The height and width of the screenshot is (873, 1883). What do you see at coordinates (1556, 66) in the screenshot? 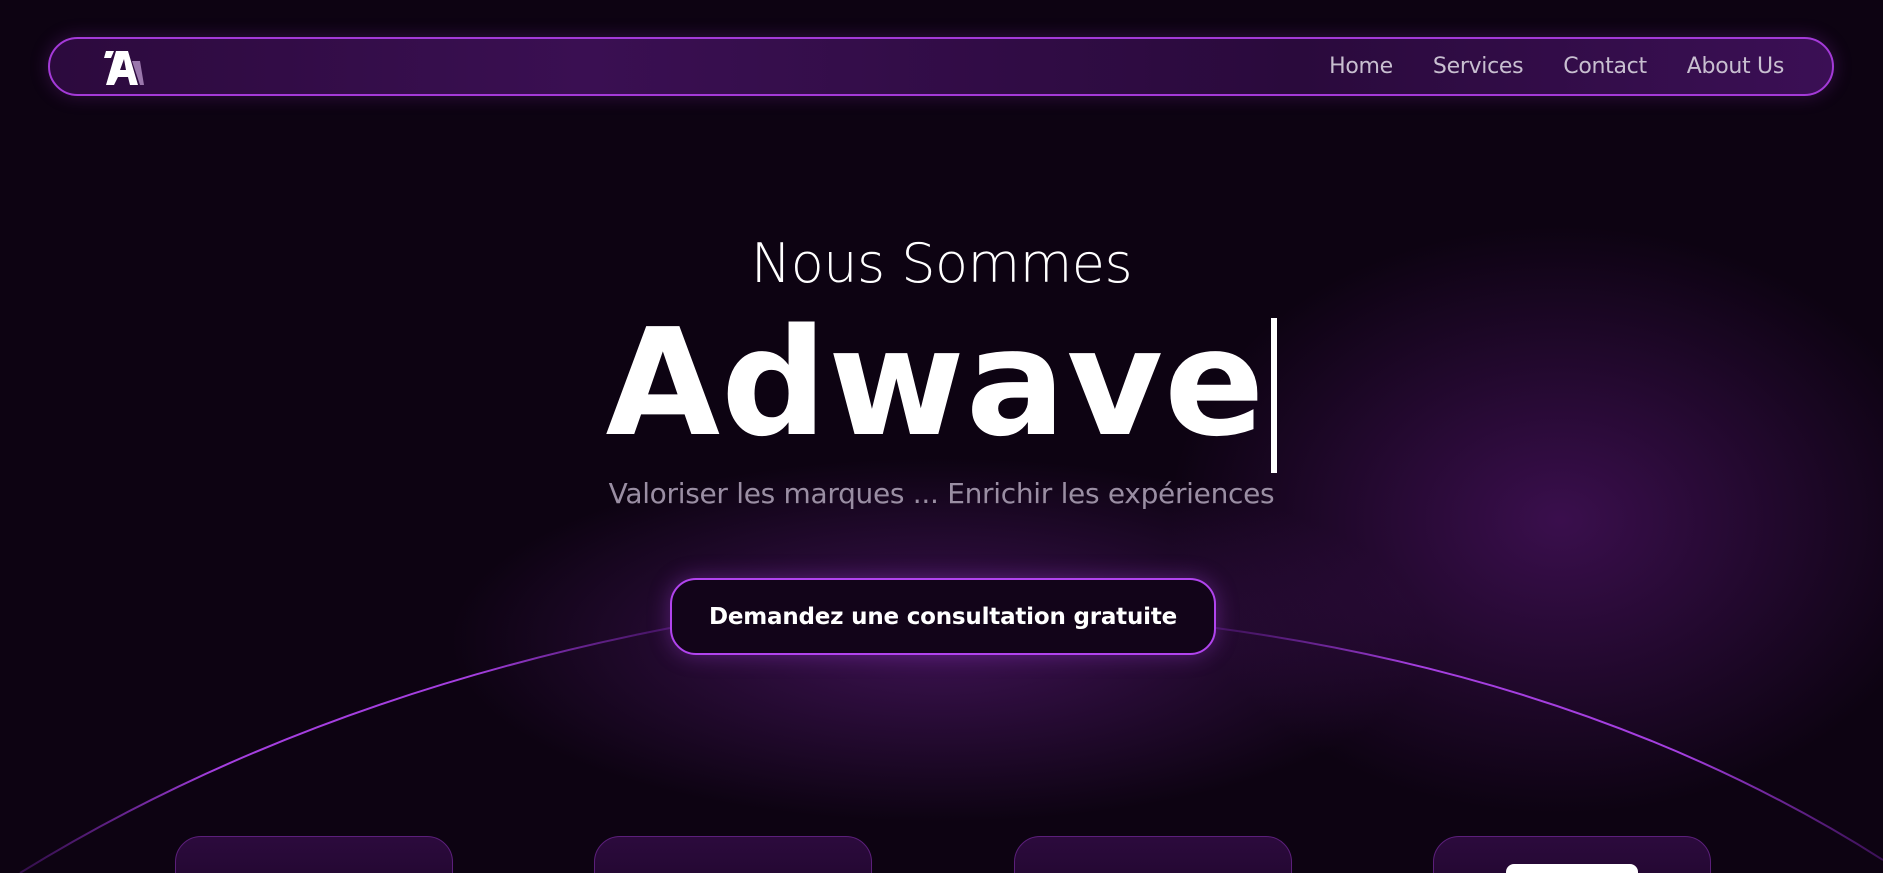
I see `nav-links: Home Services Contact About Us` at bounding box center [1556, 66].